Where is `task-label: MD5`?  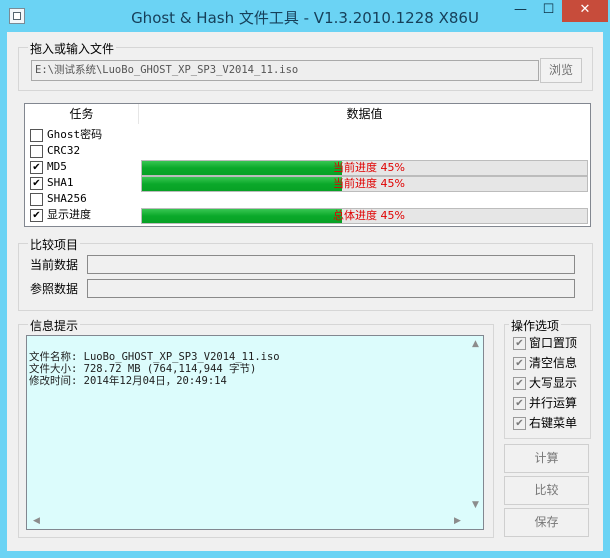
task-label: MD5 is located at coordinates (57, 166).